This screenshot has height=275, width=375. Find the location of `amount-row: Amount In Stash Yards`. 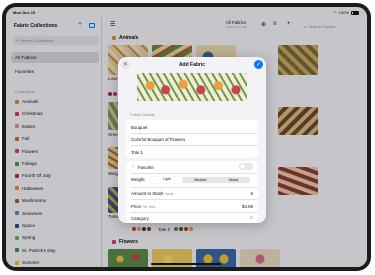

amount-row: Amount In Stash Yards is located at coordinates (152, 193).